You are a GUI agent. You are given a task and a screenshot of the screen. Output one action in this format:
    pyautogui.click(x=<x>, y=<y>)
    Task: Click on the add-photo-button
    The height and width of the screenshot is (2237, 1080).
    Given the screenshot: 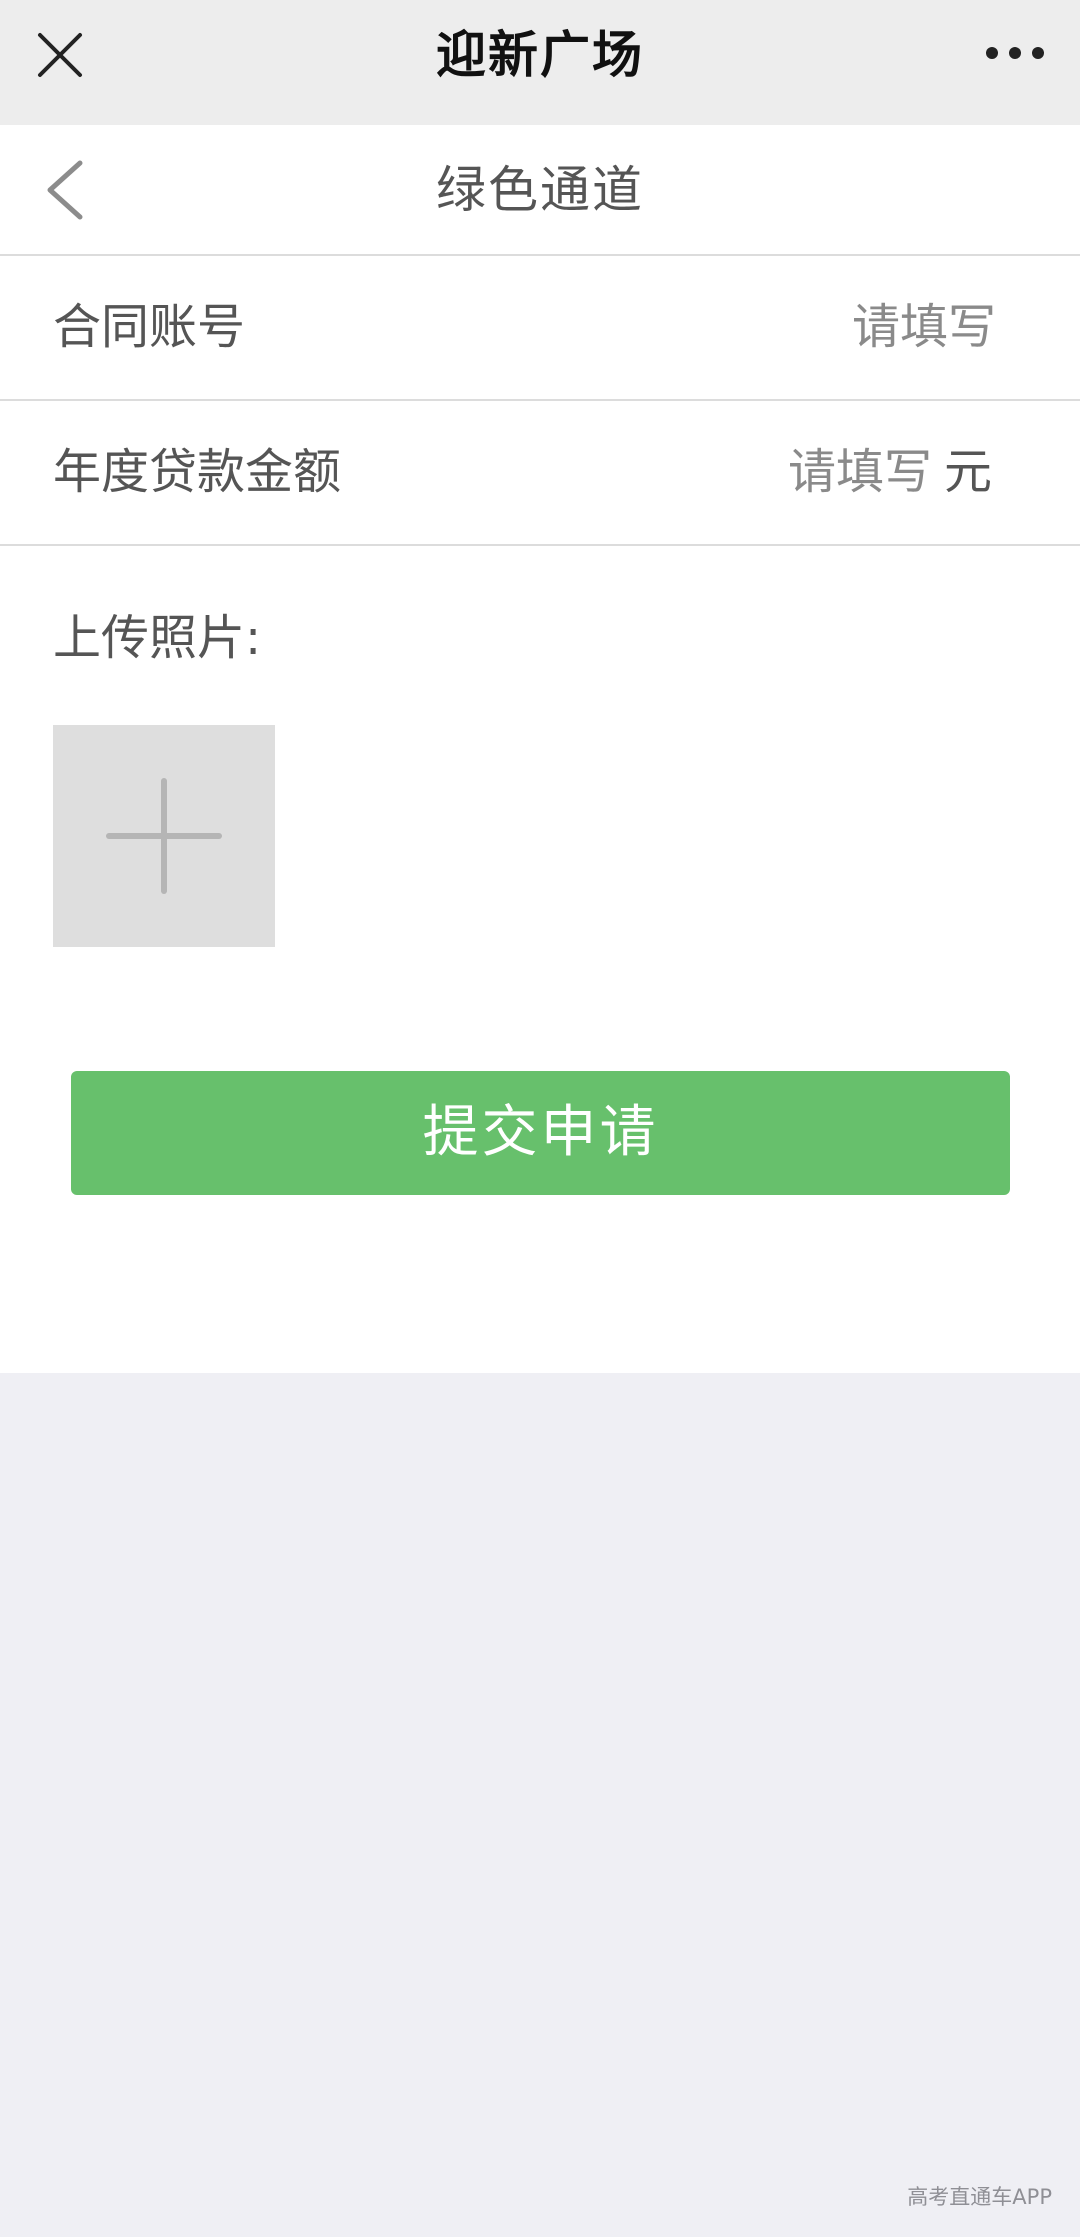 What is the action you would take?
    pyautogui.click(x=164, y=836)
    